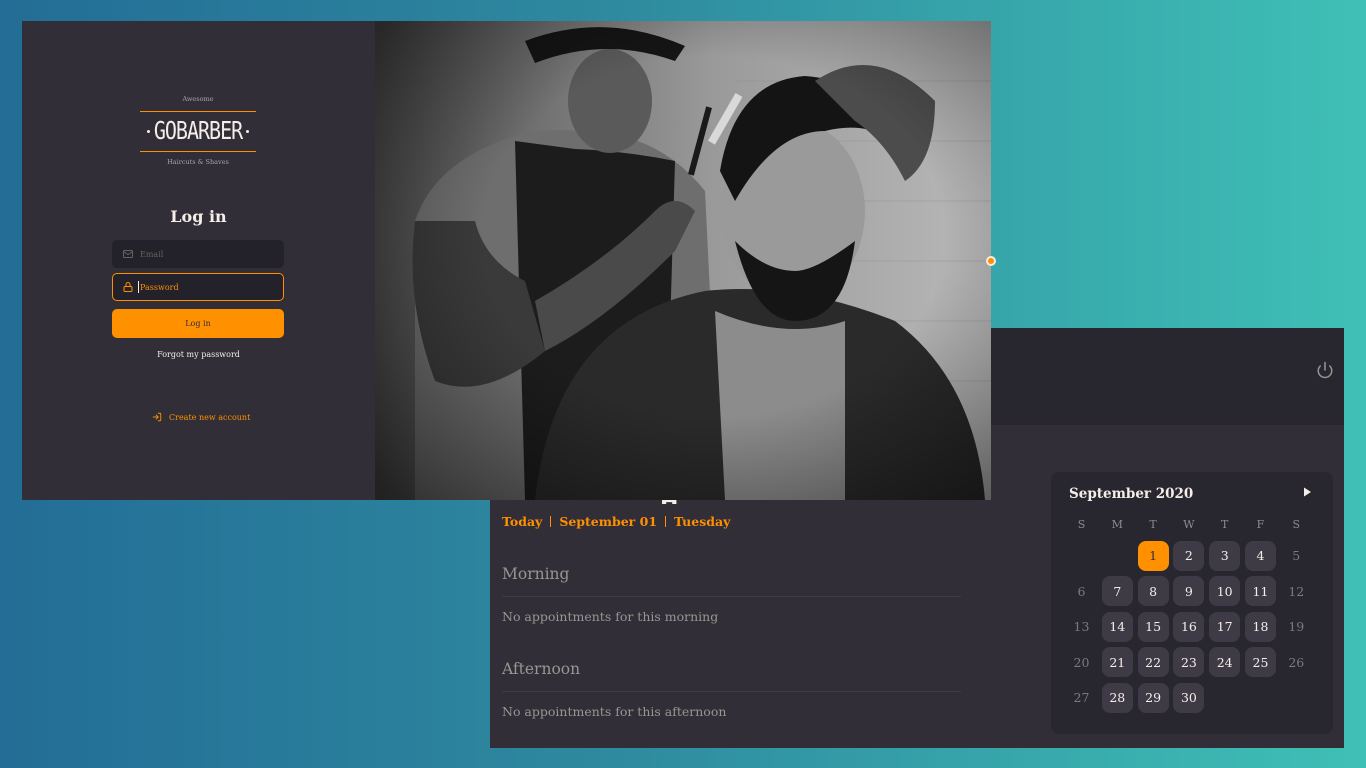 Image resolution: width=1366 pixels, height=768 pixels. I want to click on calendar-day: 5, so click(1296, 556).